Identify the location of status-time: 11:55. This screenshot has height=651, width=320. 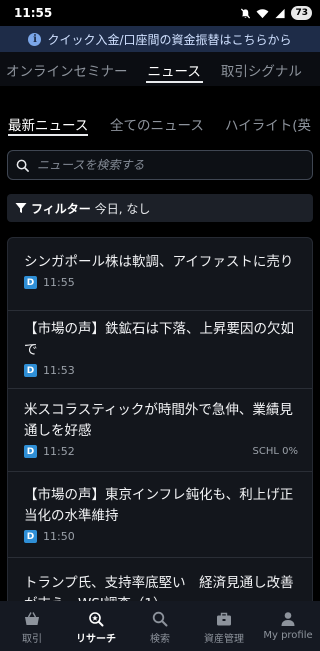
(33, 13).